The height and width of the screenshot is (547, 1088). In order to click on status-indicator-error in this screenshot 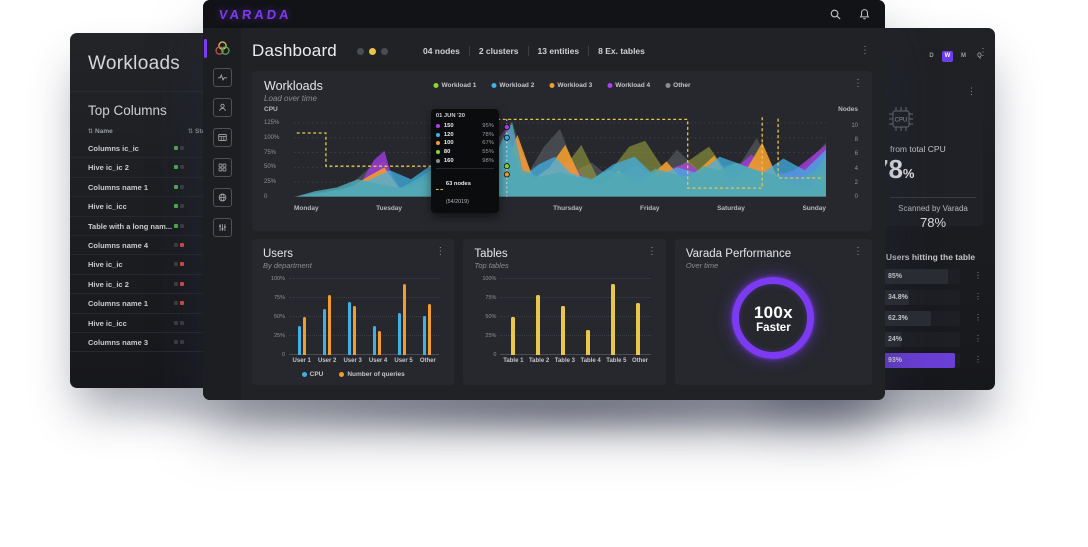, I will do `click(179, 264)`.